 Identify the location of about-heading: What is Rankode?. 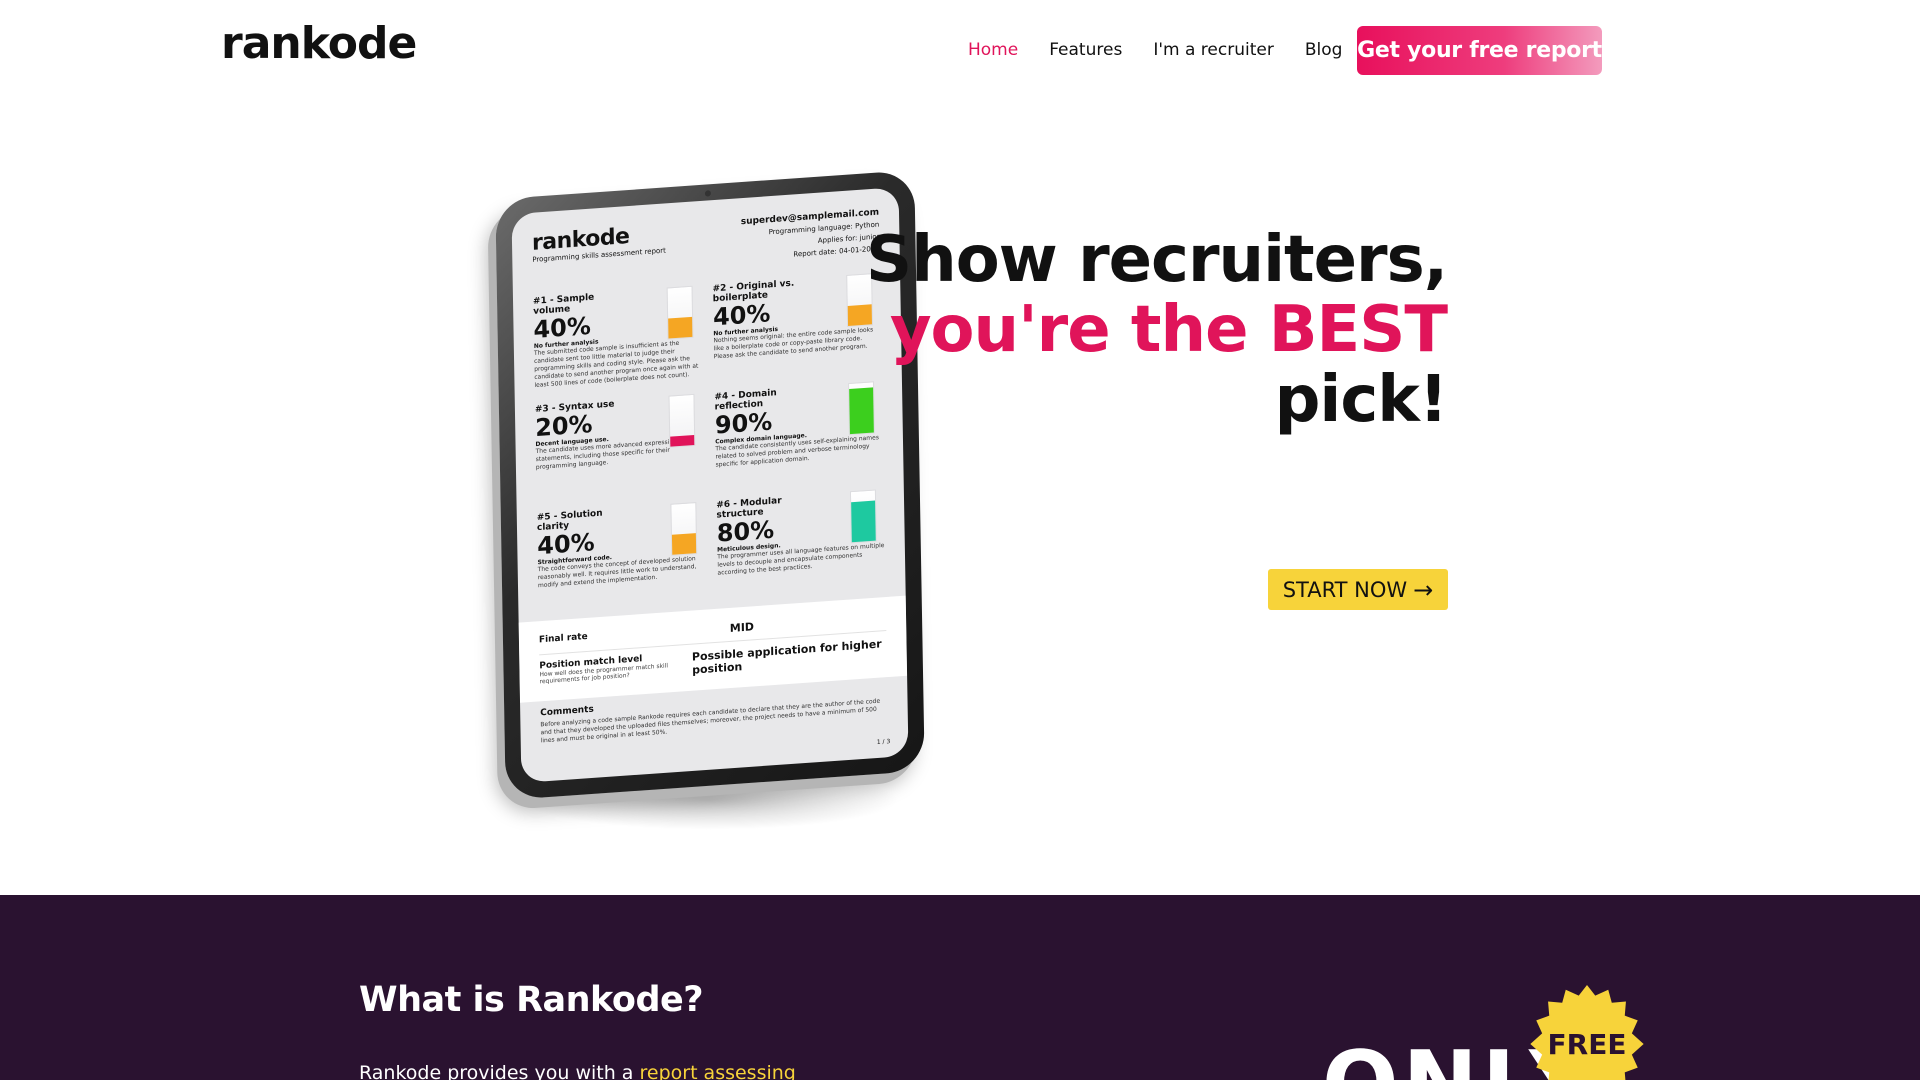
(531, 1000).